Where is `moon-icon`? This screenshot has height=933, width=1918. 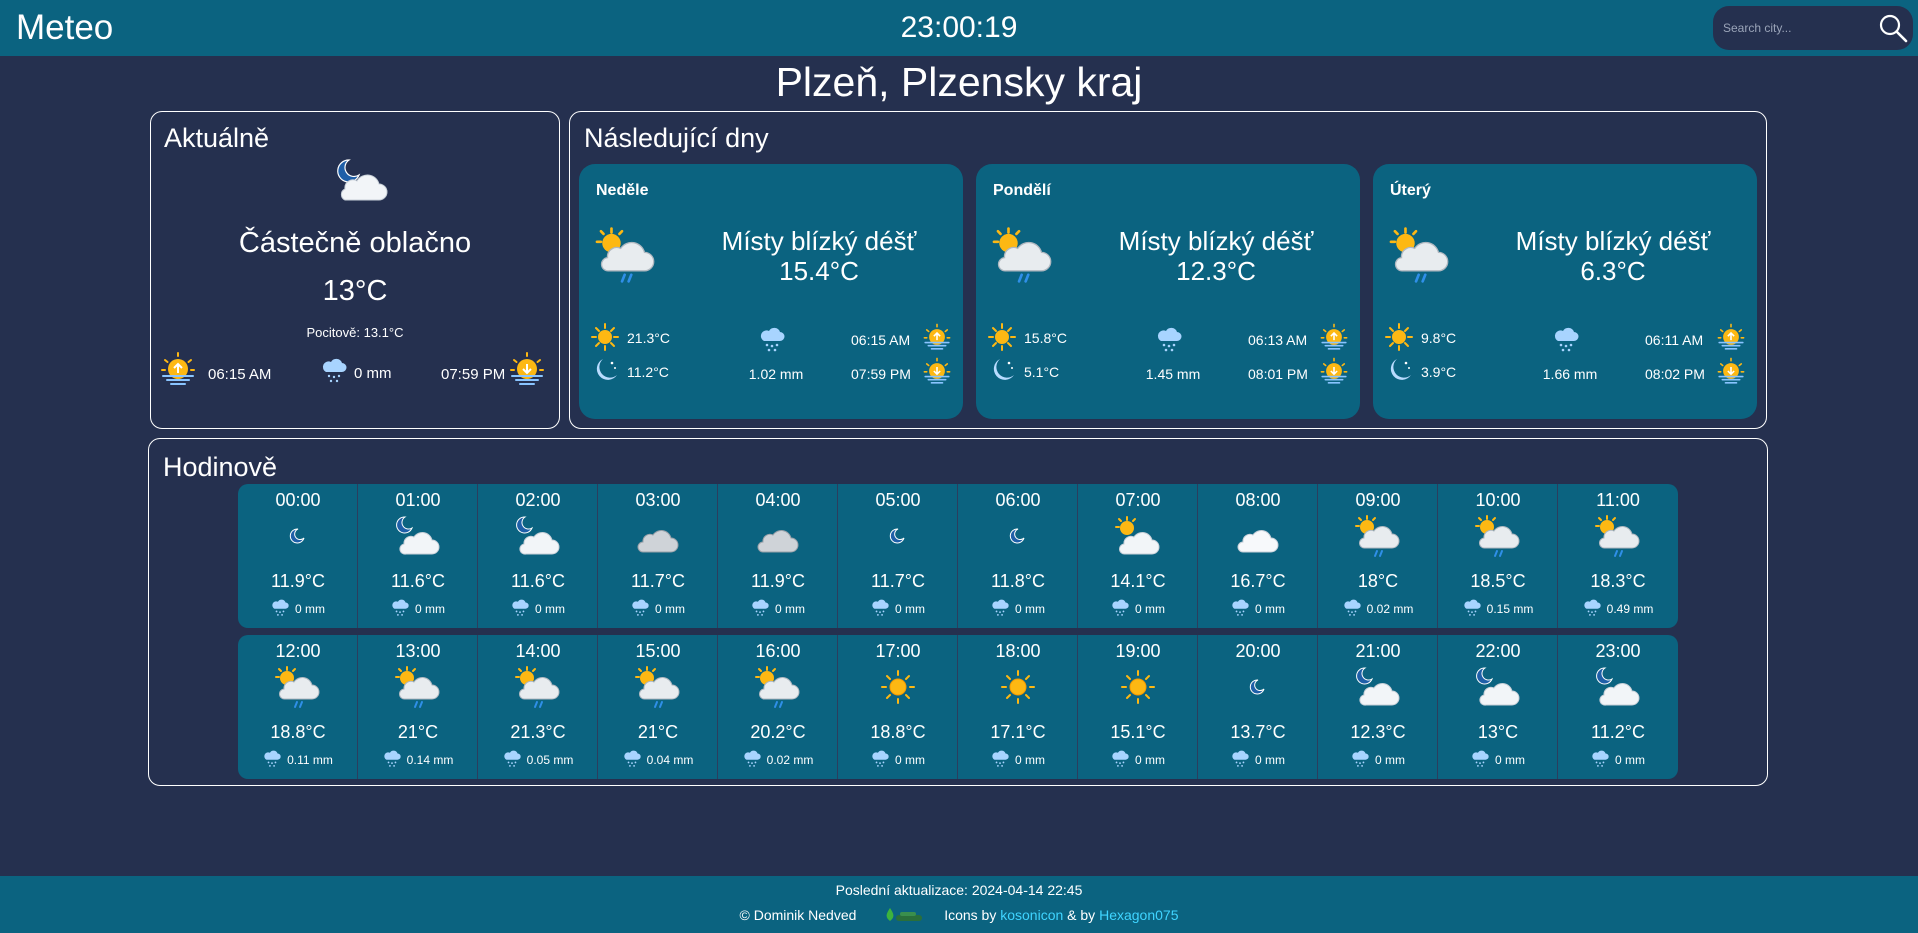
moon-icon is located at coordinates (297, 536).